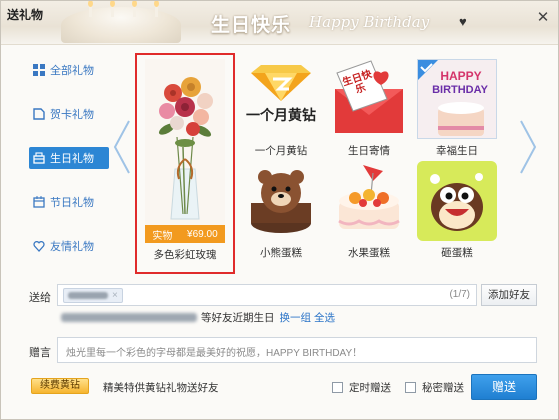 The height and width of the screenshot is (420, 559). What do you see at coordinates (281, 253) in the screenshot?
I see `gift-name: 小熊蛋糕` at bounding box center [281, 253].